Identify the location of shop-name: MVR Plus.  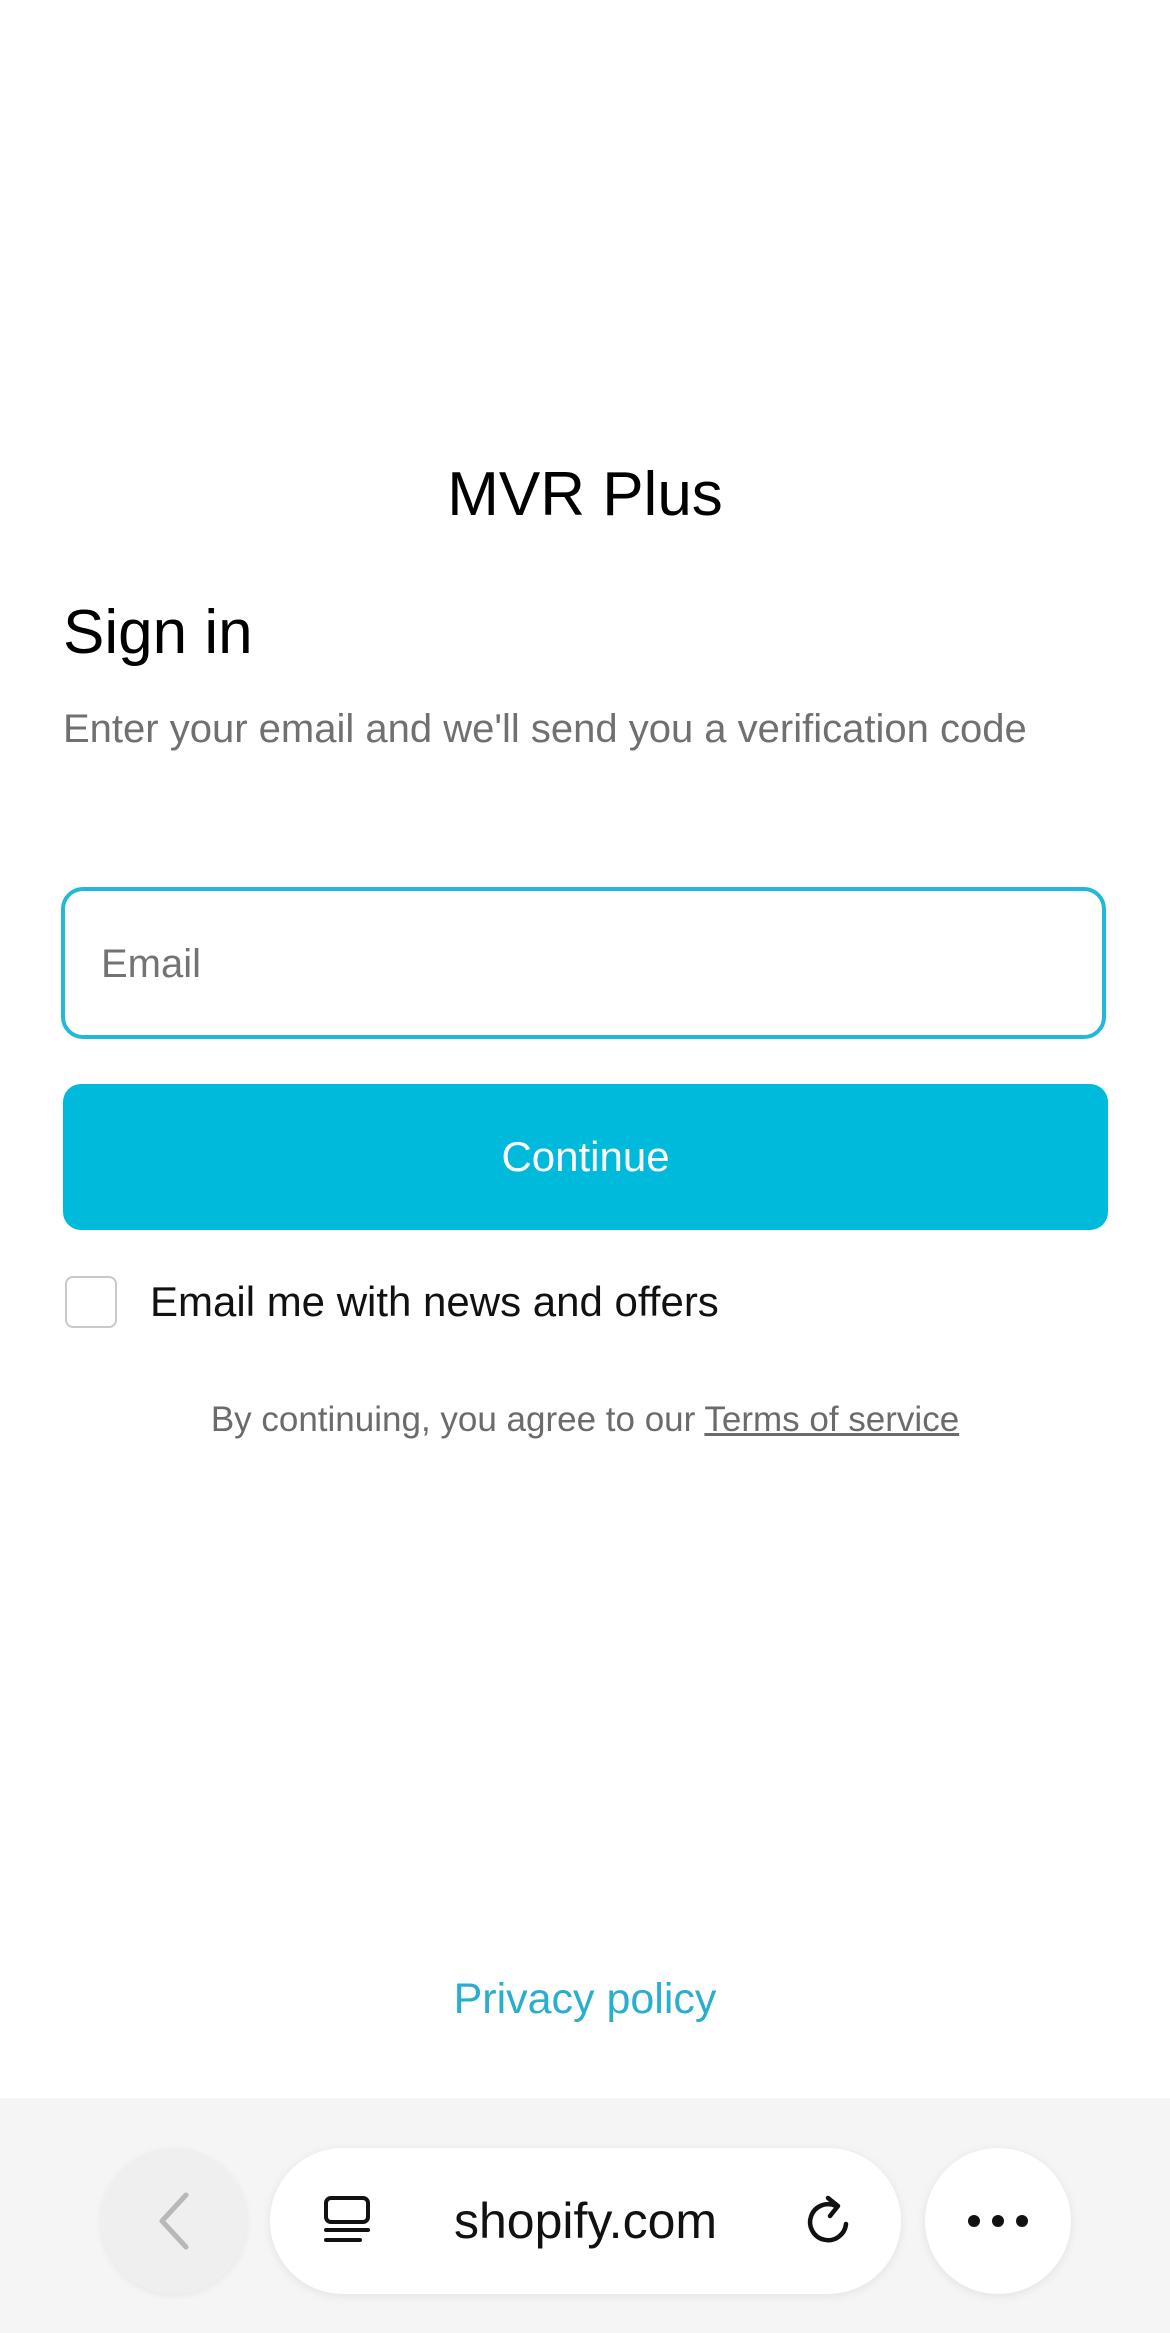
(585, 494).